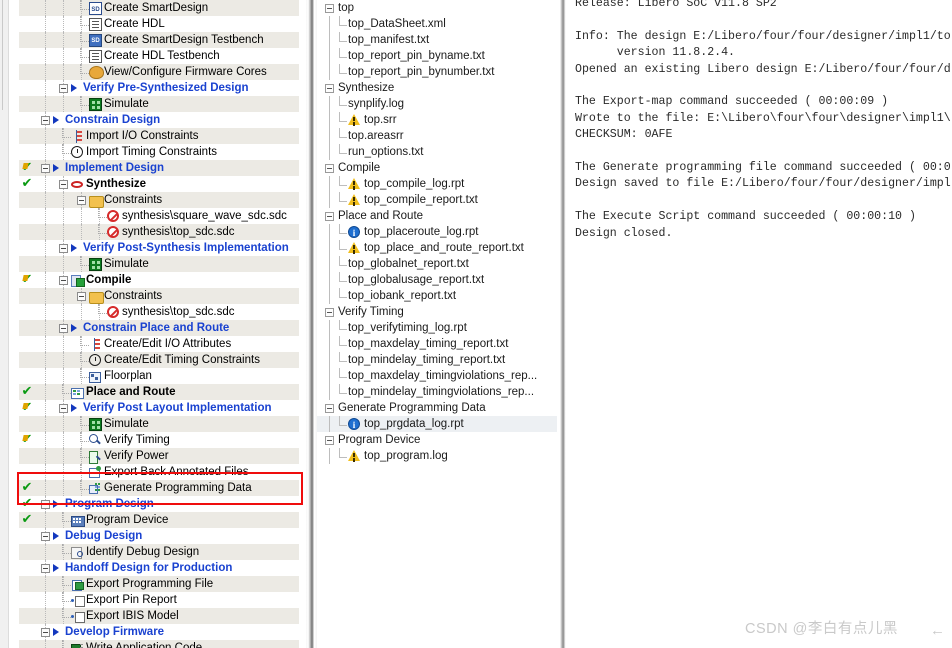 This screenshot has height=648, width=952. I want to click on report-tree-row: run_options.txt, so click(437, 152).